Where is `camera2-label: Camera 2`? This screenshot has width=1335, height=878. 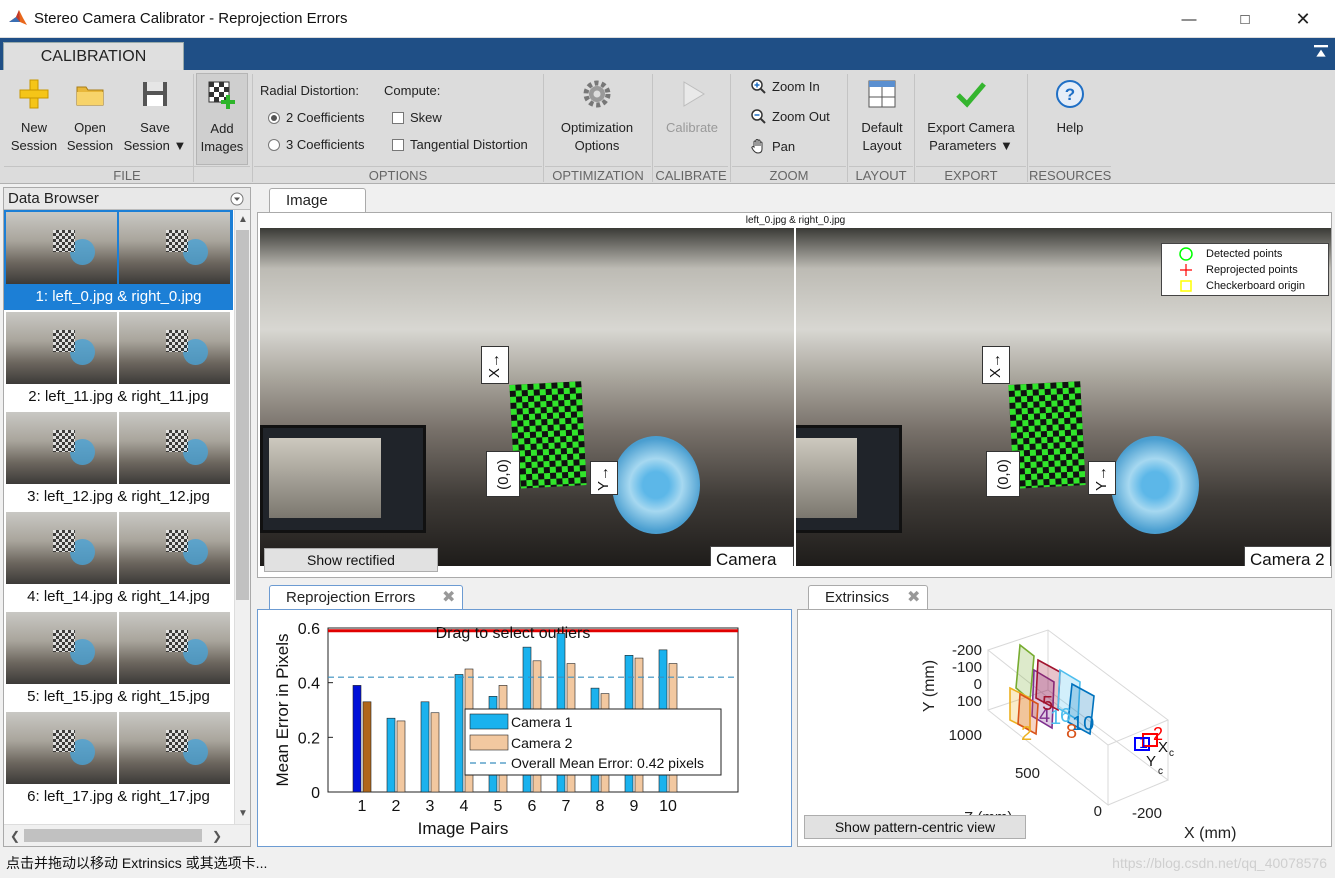
camera2-label: Camera 2 is located at coordinates (1287, 556).